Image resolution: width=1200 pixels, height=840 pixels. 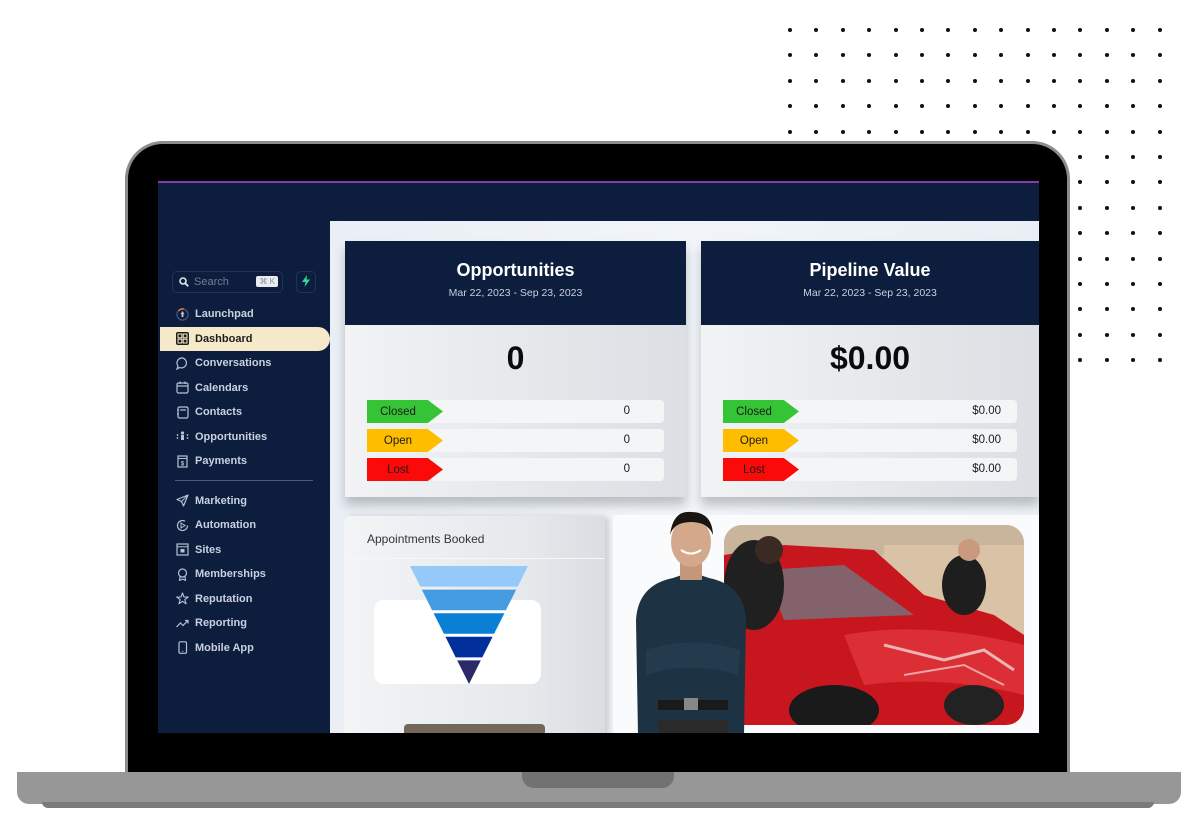 What do you see at coordinates (230, 574) in the screenshot?
I see `sidebar-item-label: Memberships` at bounding box center [230, 574].